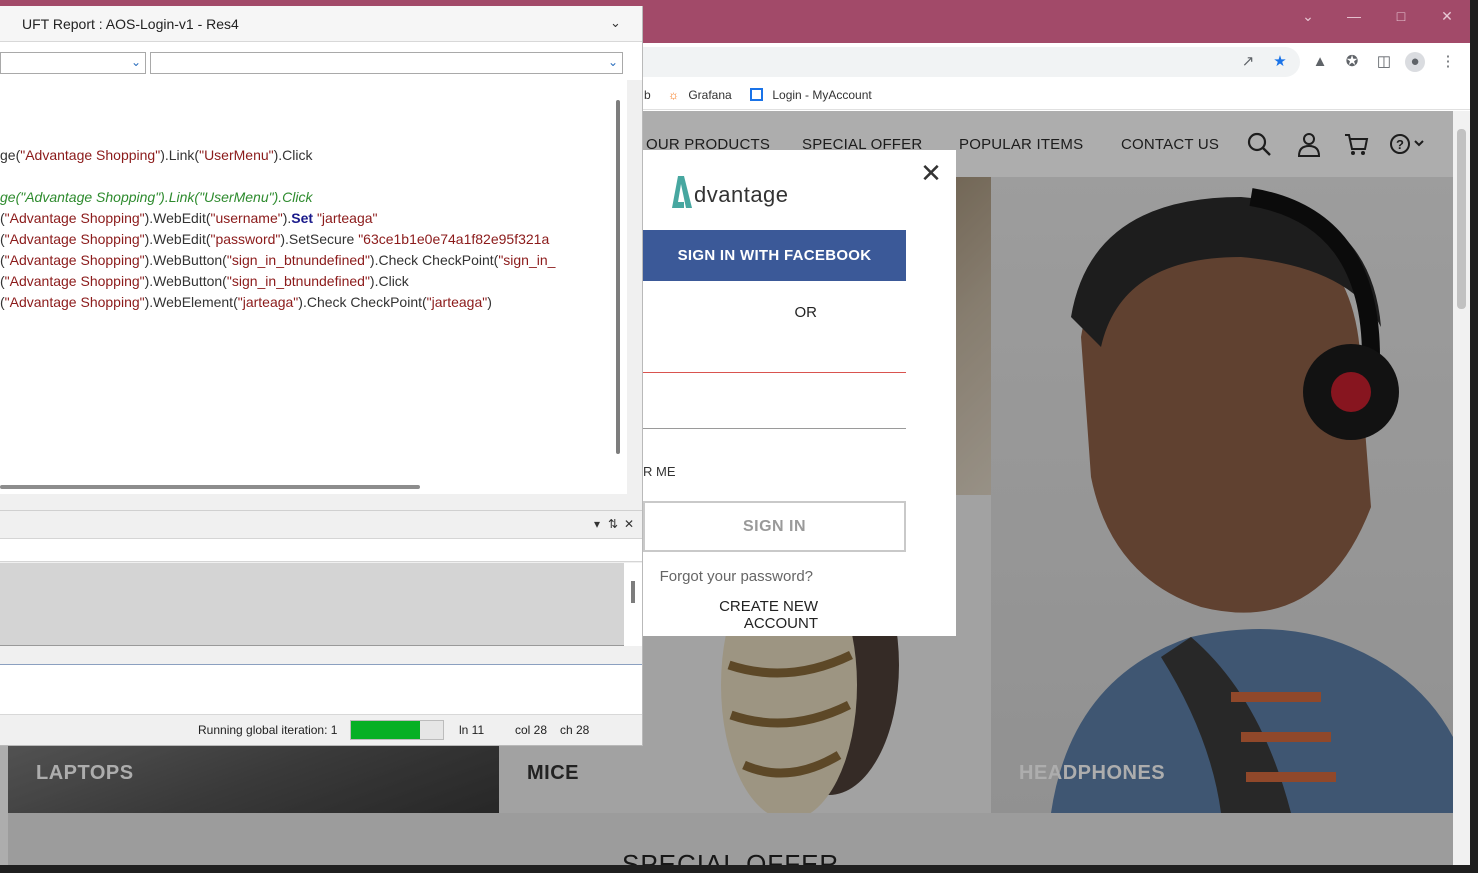  What do you see at coordinates (1461, 219) in the screenshot?
I see `page-scrollbar-thumb` at bounding box center [1461, 219].